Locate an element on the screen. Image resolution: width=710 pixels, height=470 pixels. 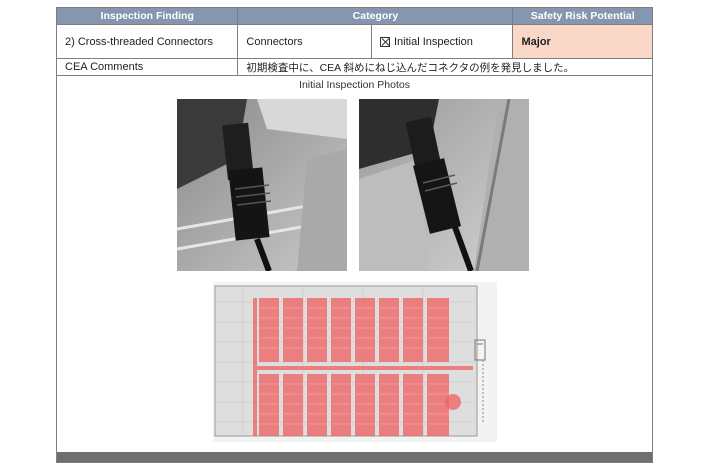
category-value: Connectors is located at coordinates (305, 42).